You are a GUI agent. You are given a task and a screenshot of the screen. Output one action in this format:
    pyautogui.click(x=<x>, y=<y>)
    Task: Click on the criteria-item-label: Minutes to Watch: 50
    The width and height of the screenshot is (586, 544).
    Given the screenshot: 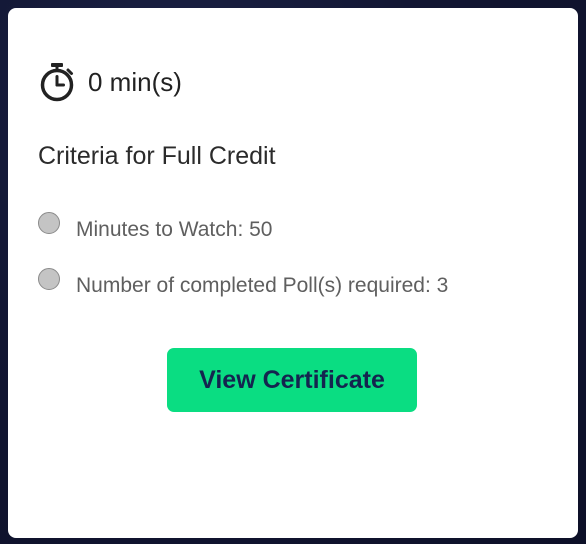 What is the action you would take?
    pyautogui.click(x=174, y=229)
    